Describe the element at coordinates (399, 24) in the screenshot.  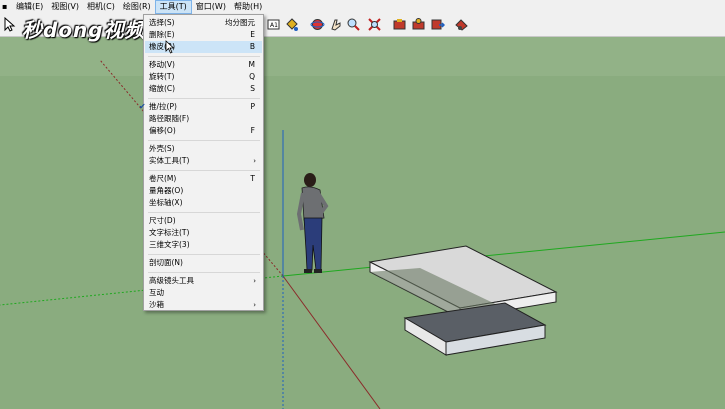
I see `warehouse-icon` at that location.